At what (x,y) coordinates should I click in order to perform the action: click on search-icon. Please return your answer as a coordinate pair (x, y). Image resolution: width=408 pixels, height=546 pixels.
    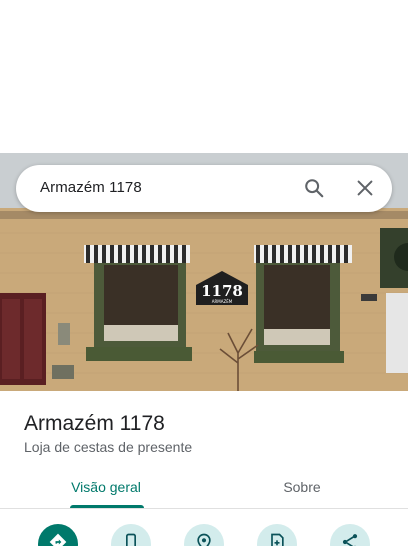
    Looking at the image, I should click on (314, 188).